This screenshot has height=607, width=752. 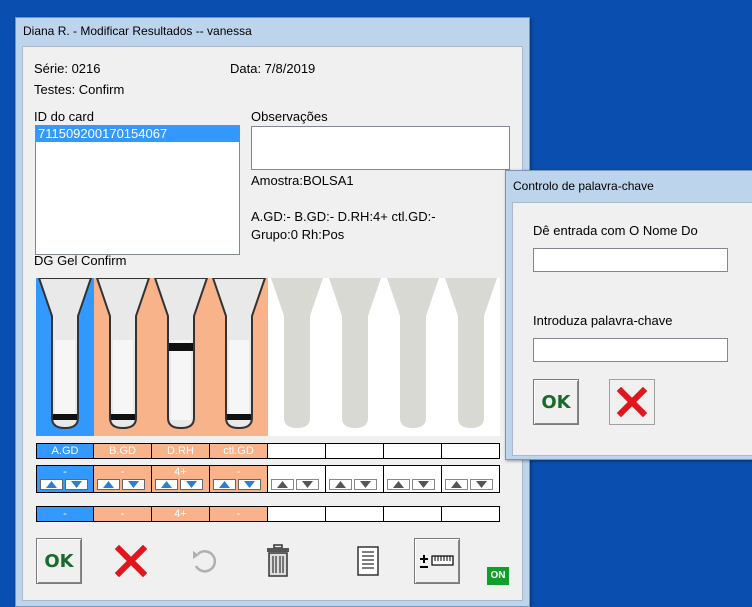 I want to click on card-id-list: 711509200170154067, so click(x=137, y=190).